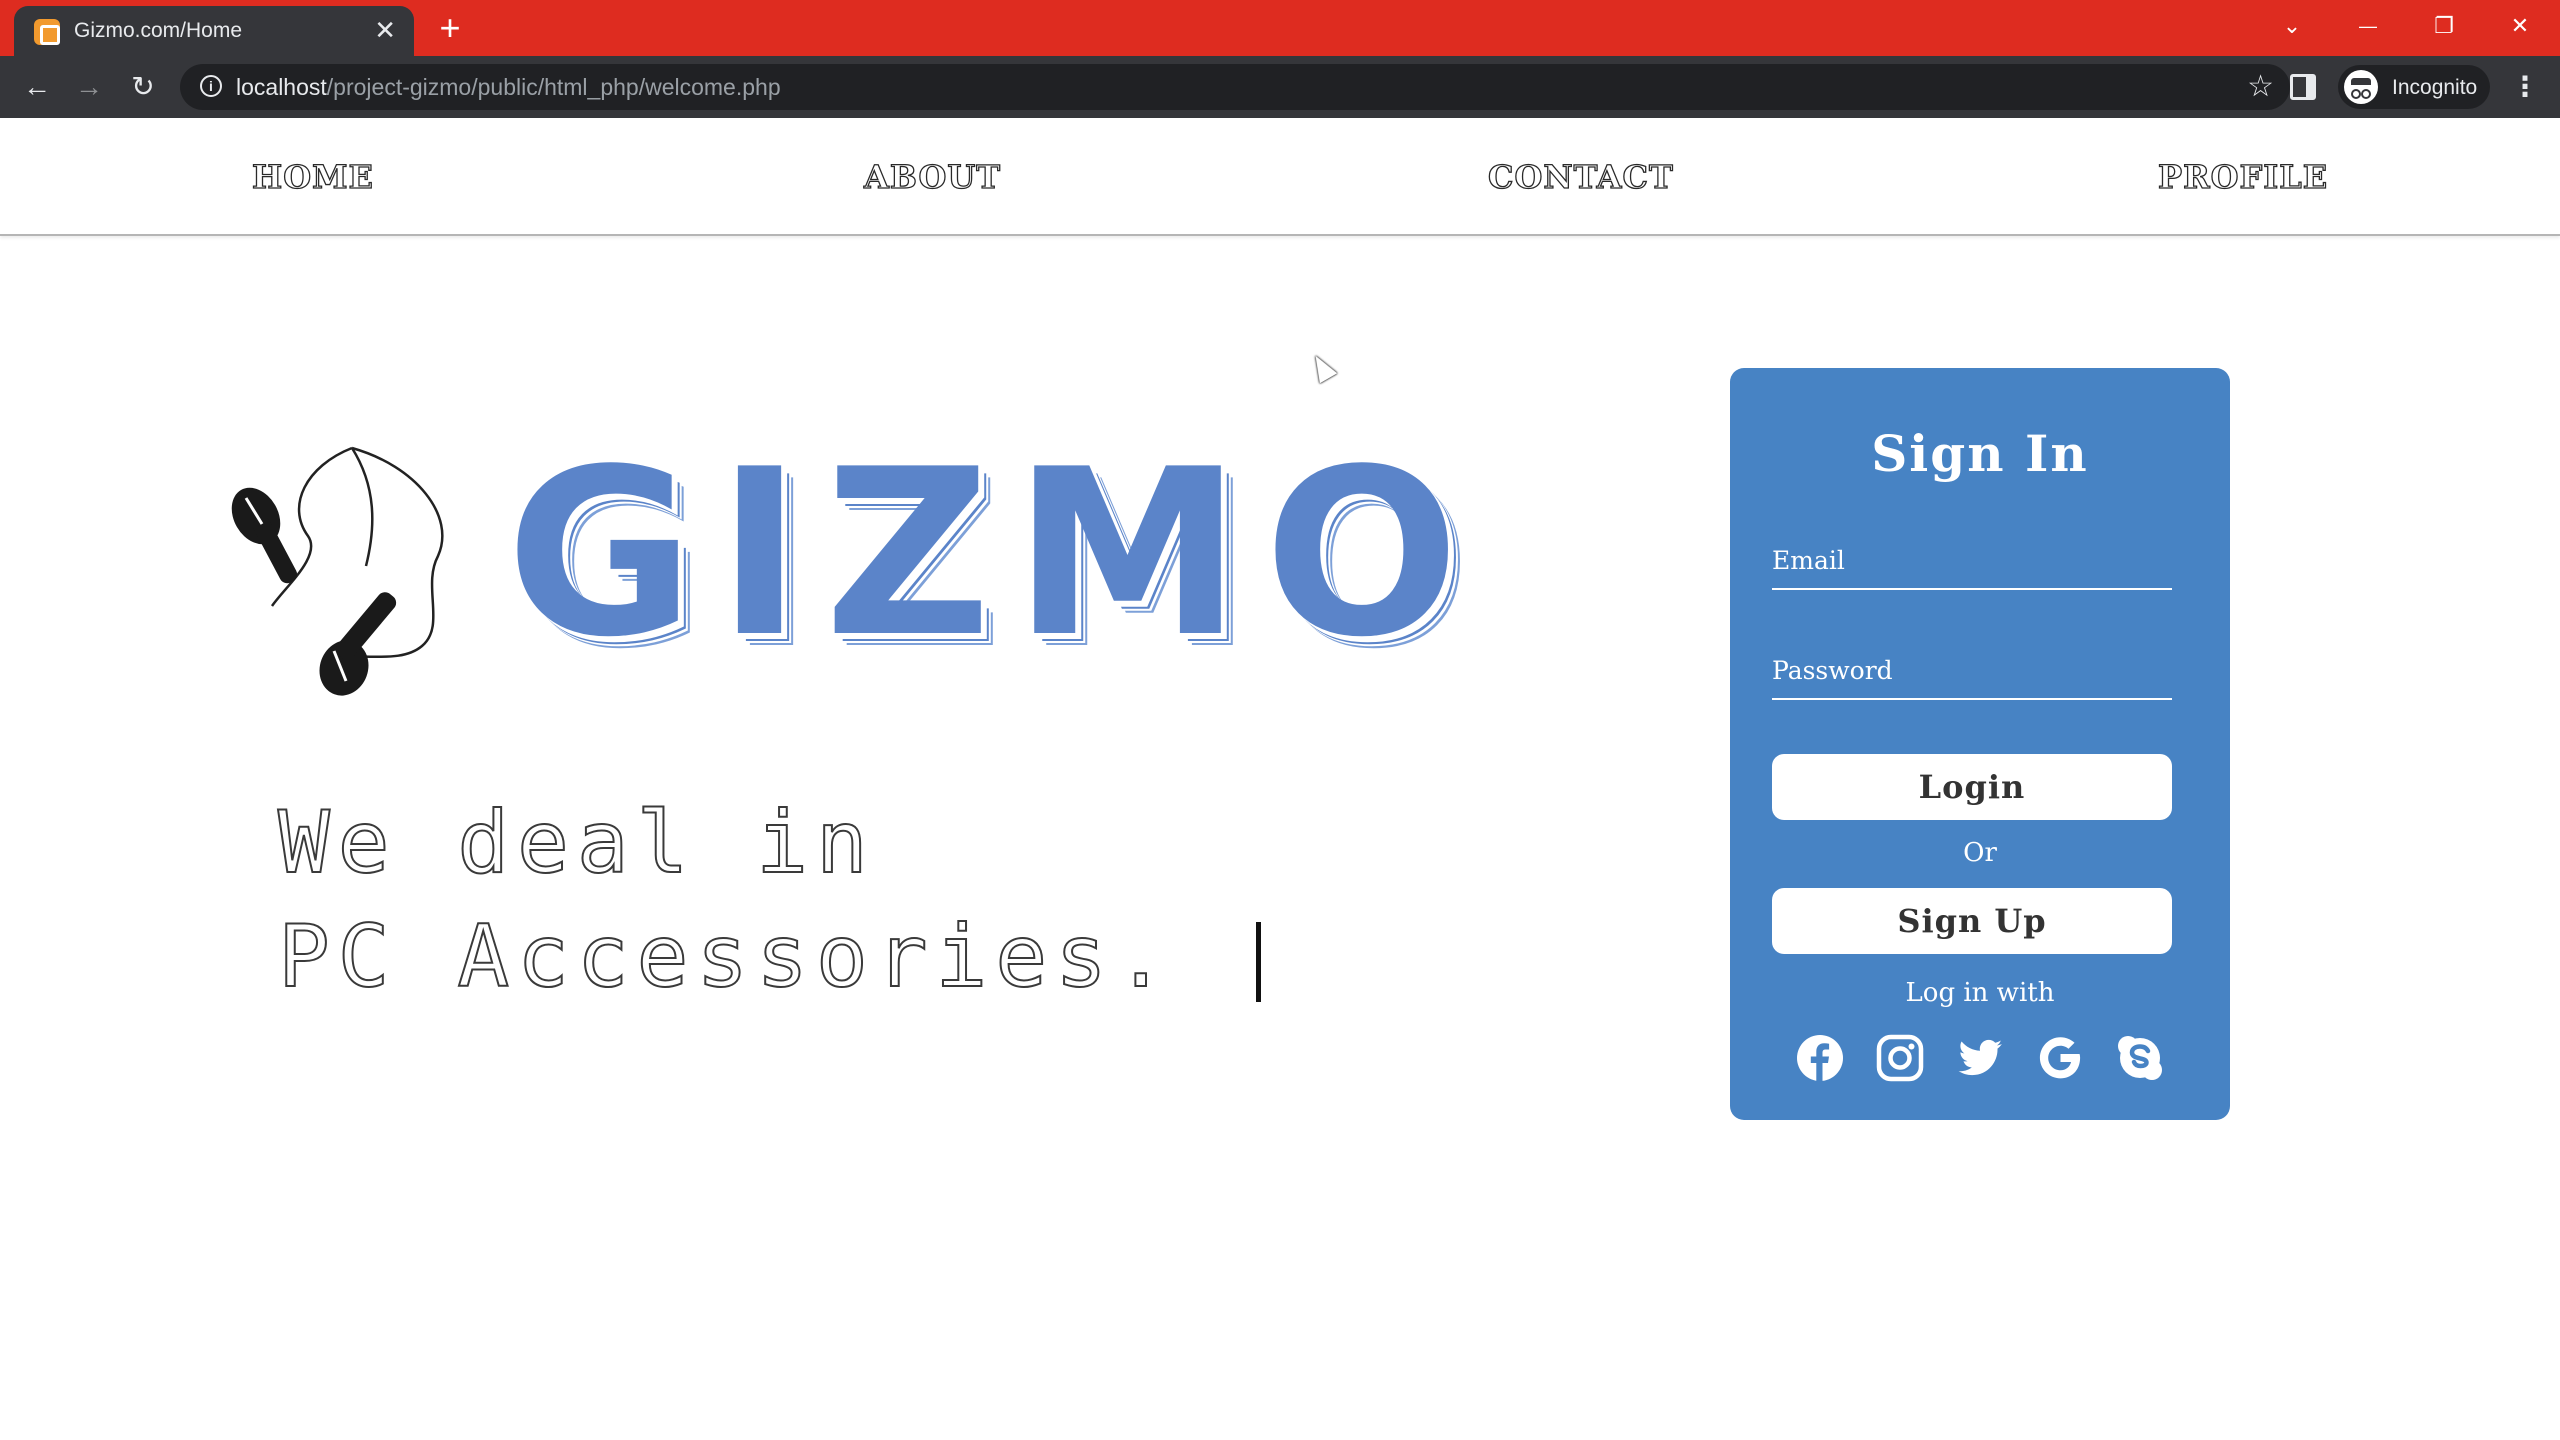  What do you see at coordinates (1980, 853) in the screenshot?
I see `or-separator: Or` at bounding box center [1980, 853].